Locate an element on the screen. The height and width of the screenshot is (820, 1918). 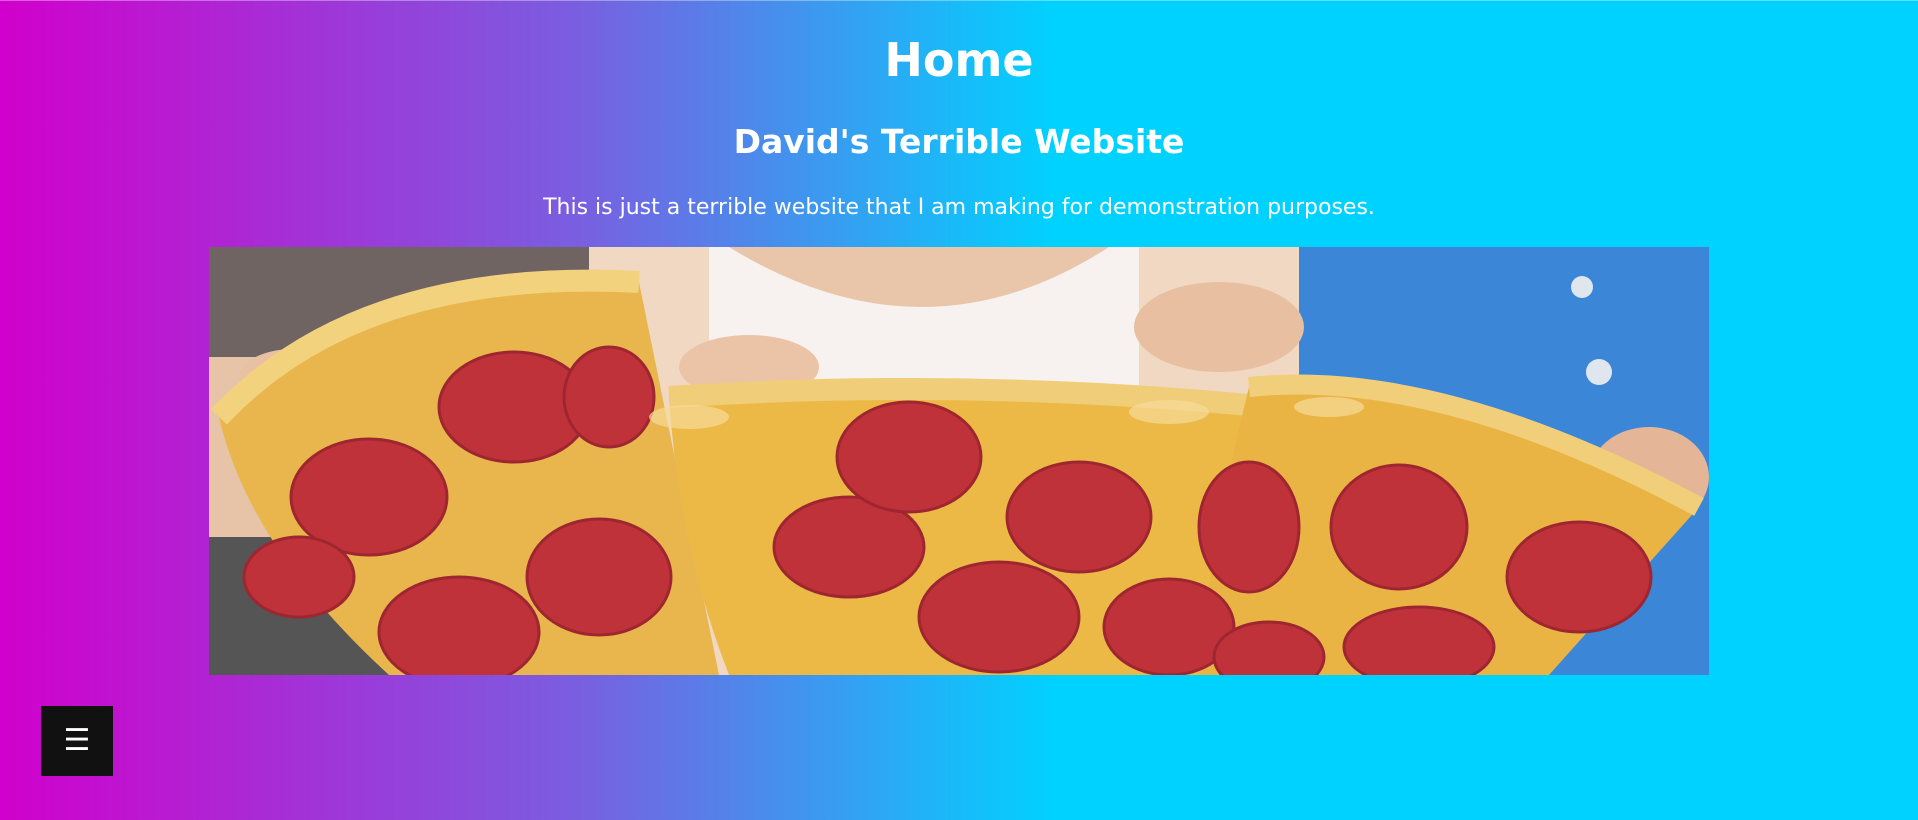
page-title: Home is located at coordinates (959, 60).